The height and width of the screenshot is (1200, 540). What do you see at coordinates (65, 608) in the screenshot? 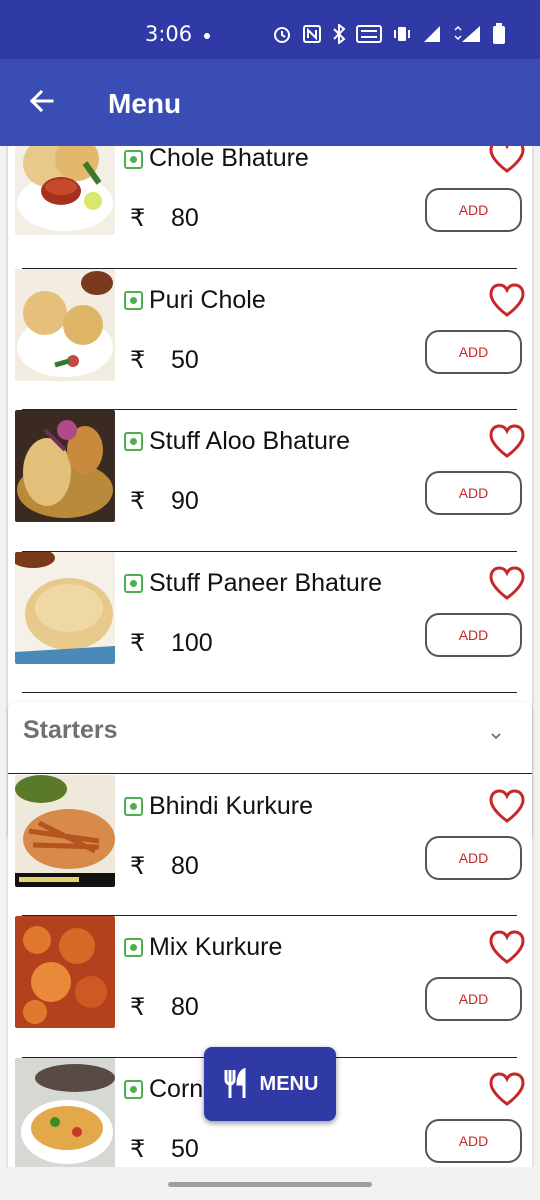
I see `stuff-paneer-bhature-photo` at bounding box center [65, 608].